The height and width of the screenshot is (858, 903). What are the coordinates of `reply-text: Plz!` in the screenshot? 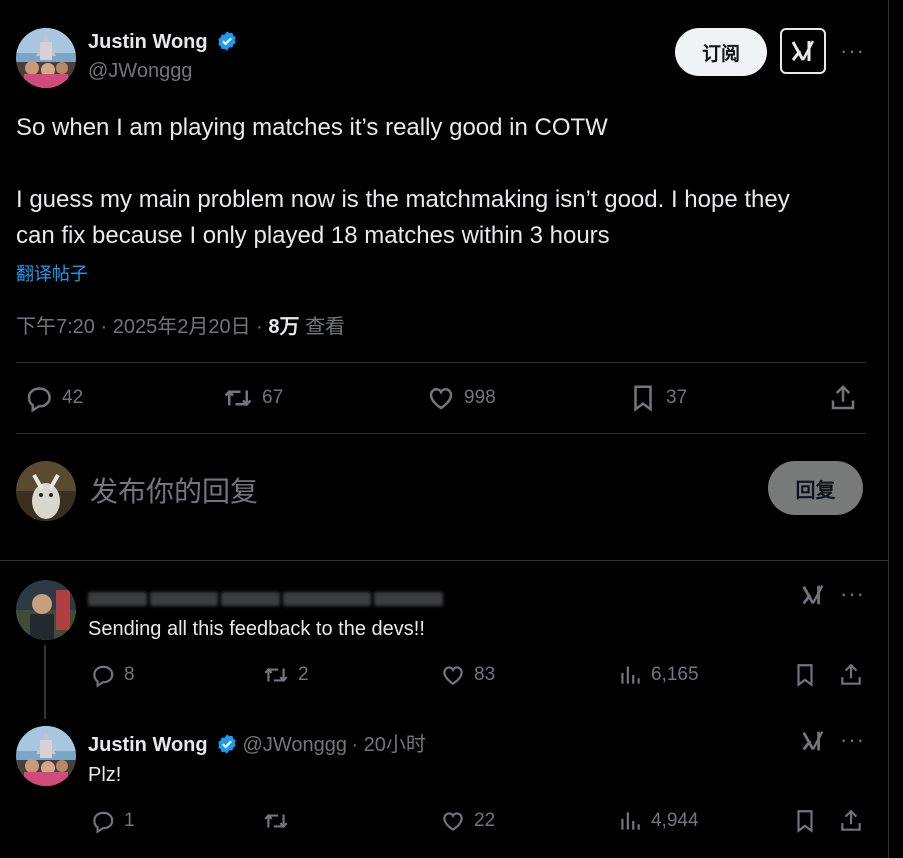 It's located at (105, 775).